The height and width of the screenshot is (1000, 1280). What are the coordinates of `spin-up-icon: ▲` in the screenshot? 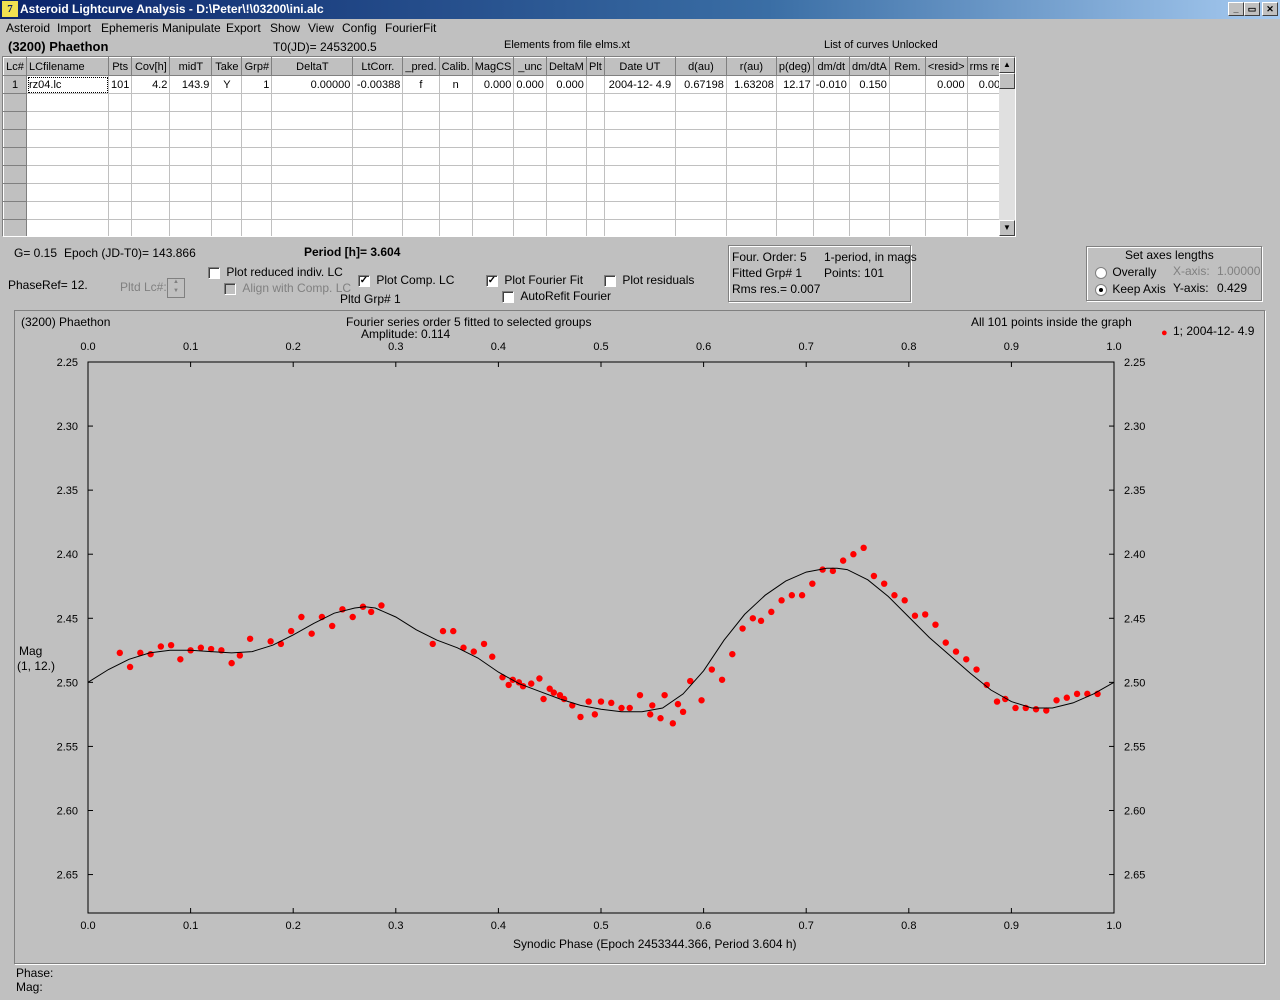 It's located at (176, 283).